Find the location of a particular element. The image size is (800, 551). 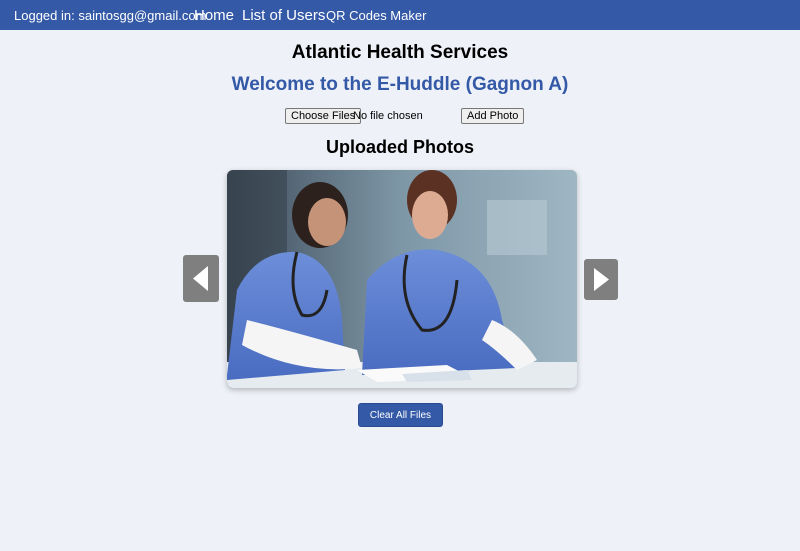

clear-all-files-button: Clear All Files is located at coordinates (400, 415).